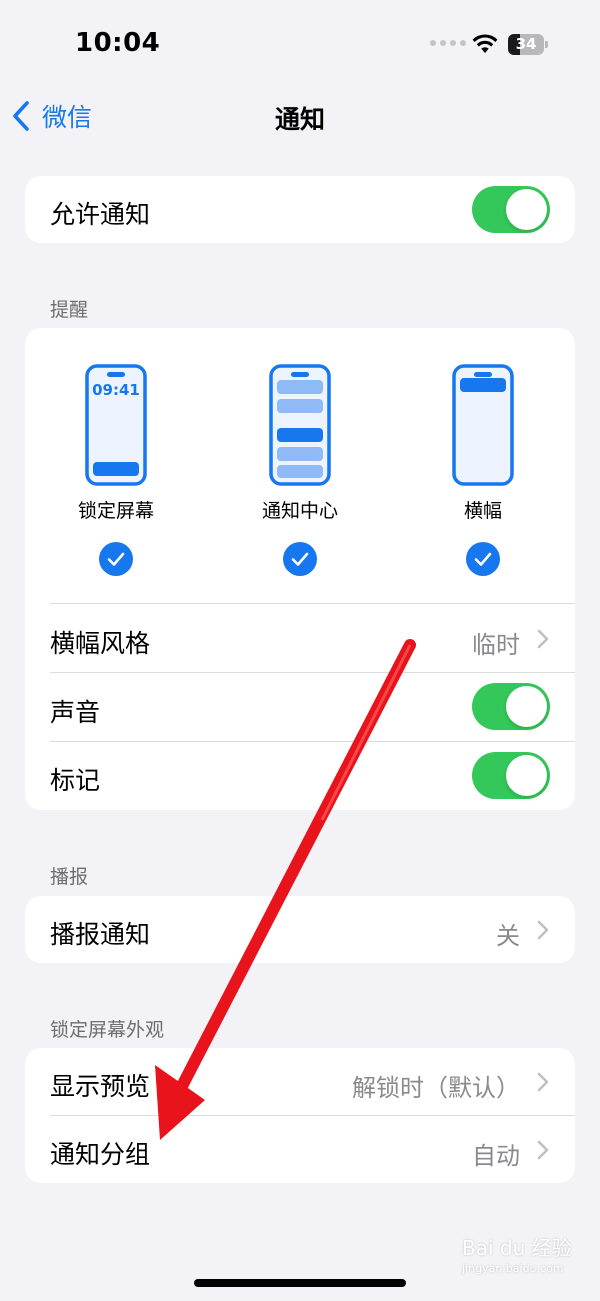  I want to click on alerts-section-header: 提醒, so click(69, 310).